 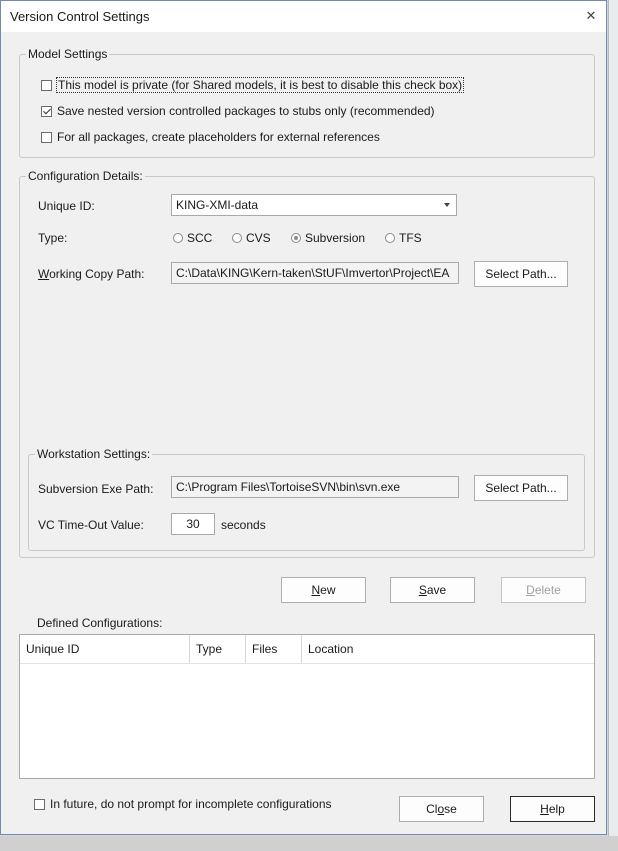 I want to click on working-copy-path-label: Working Copy Path:, so click(x=91, y=274).